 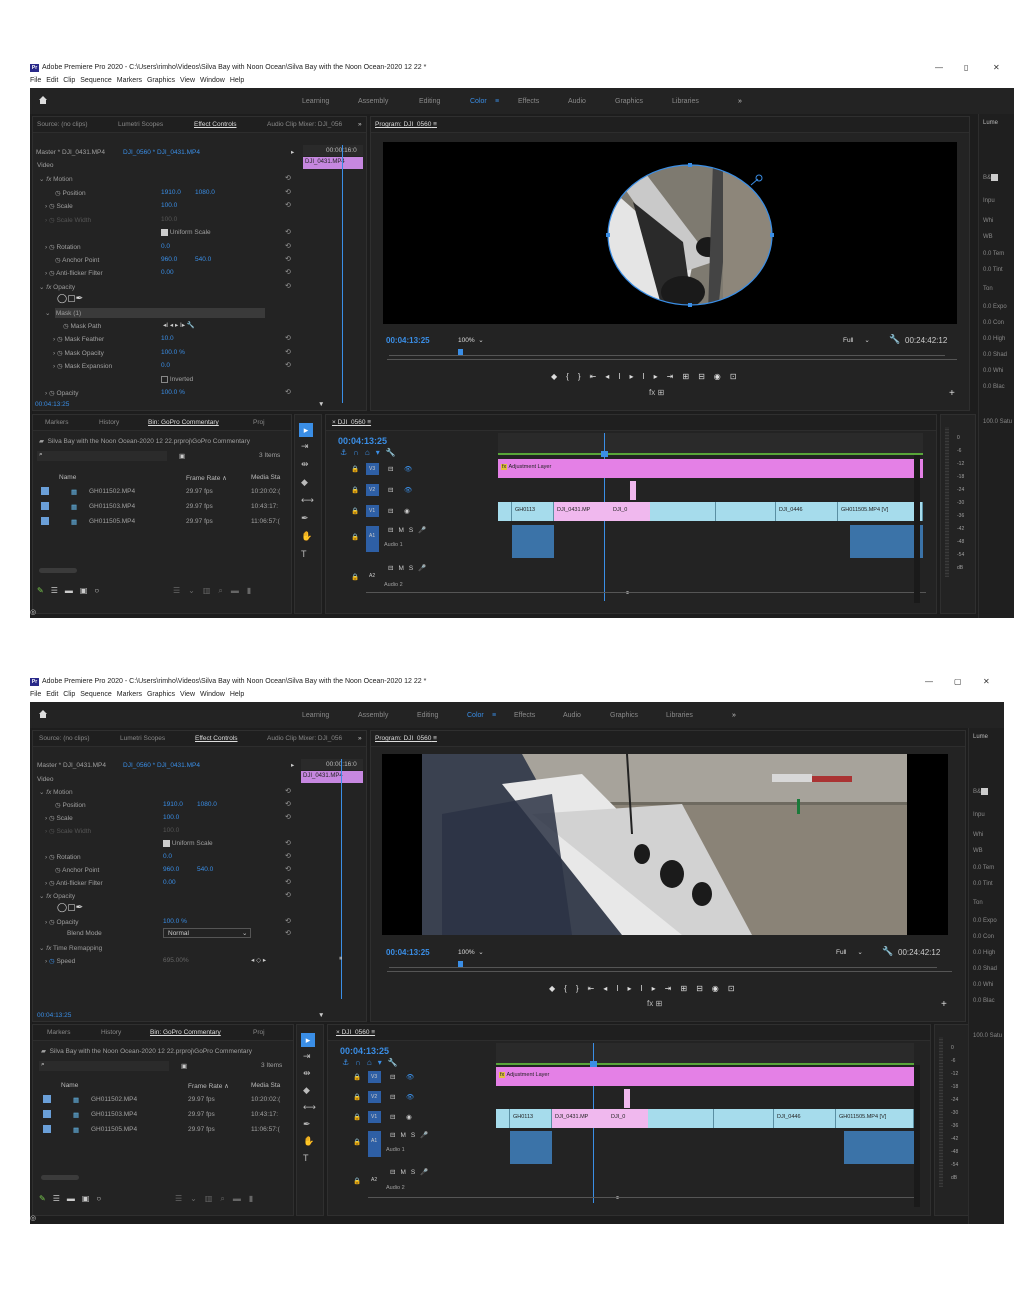 I want to click on play-icon: ▸, so click(x=292, y=152).